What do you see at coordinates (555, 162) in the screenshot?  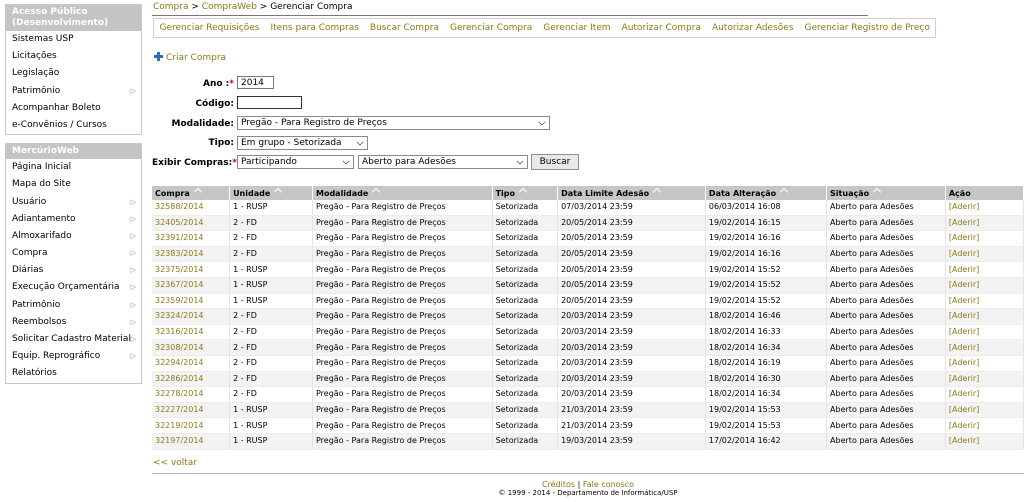 I see `buscar-button: Buscar` at bounding box center [555, 162].